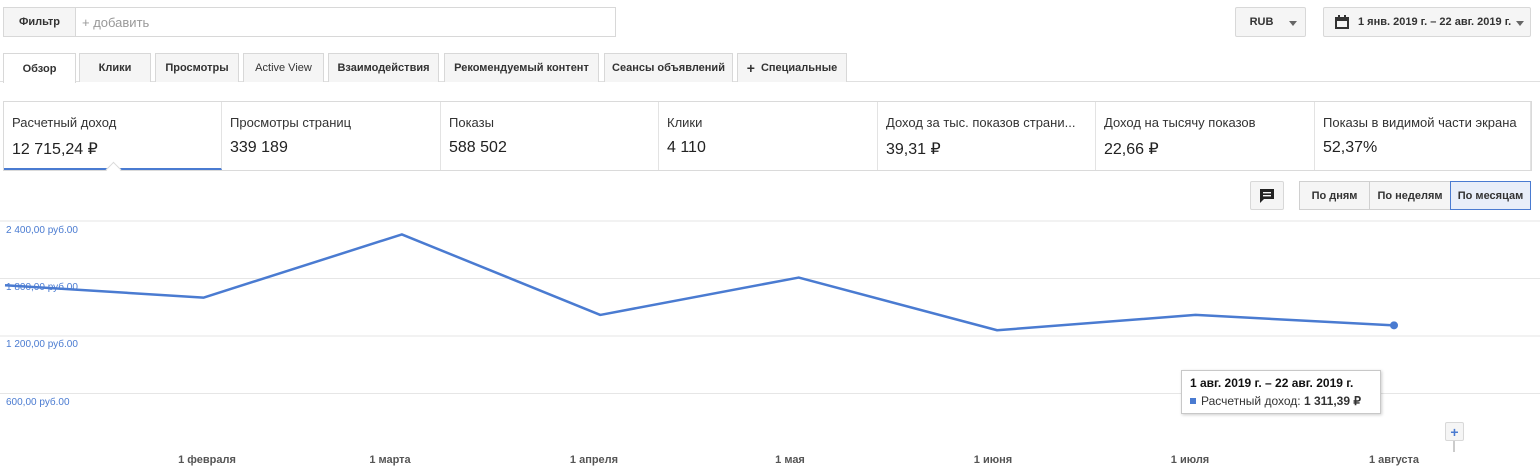  What do you see at coordinates (668, 67) in the screenshot?
I see `tab-ad-sessions: Сеансы объявлений` at bounding box center [668, 67].